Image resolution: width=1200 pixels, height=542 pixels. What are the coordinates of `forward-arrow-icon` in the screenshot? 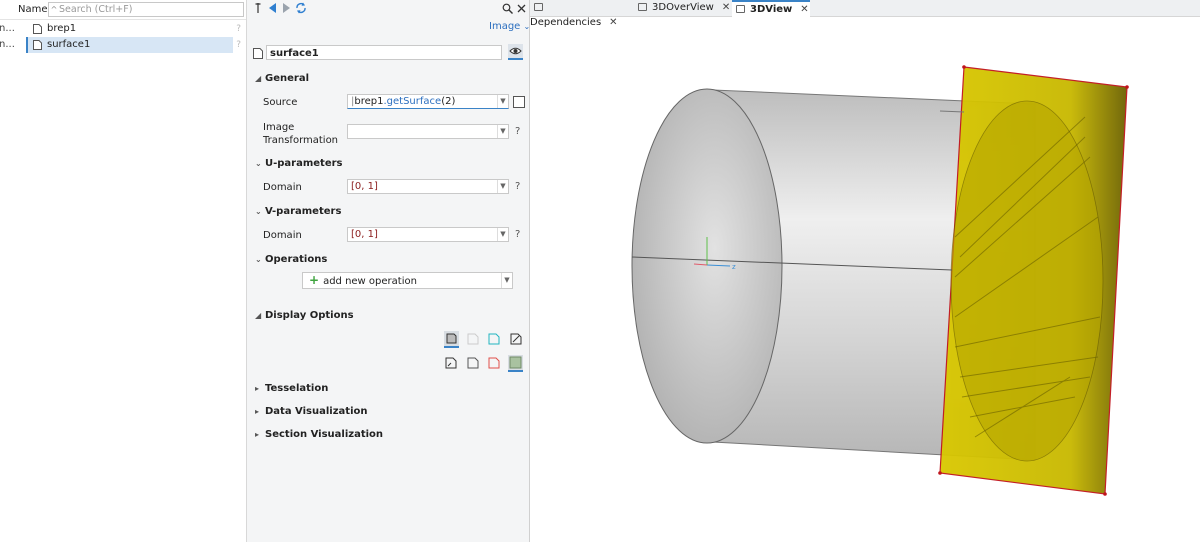 It's located at (286, 8).